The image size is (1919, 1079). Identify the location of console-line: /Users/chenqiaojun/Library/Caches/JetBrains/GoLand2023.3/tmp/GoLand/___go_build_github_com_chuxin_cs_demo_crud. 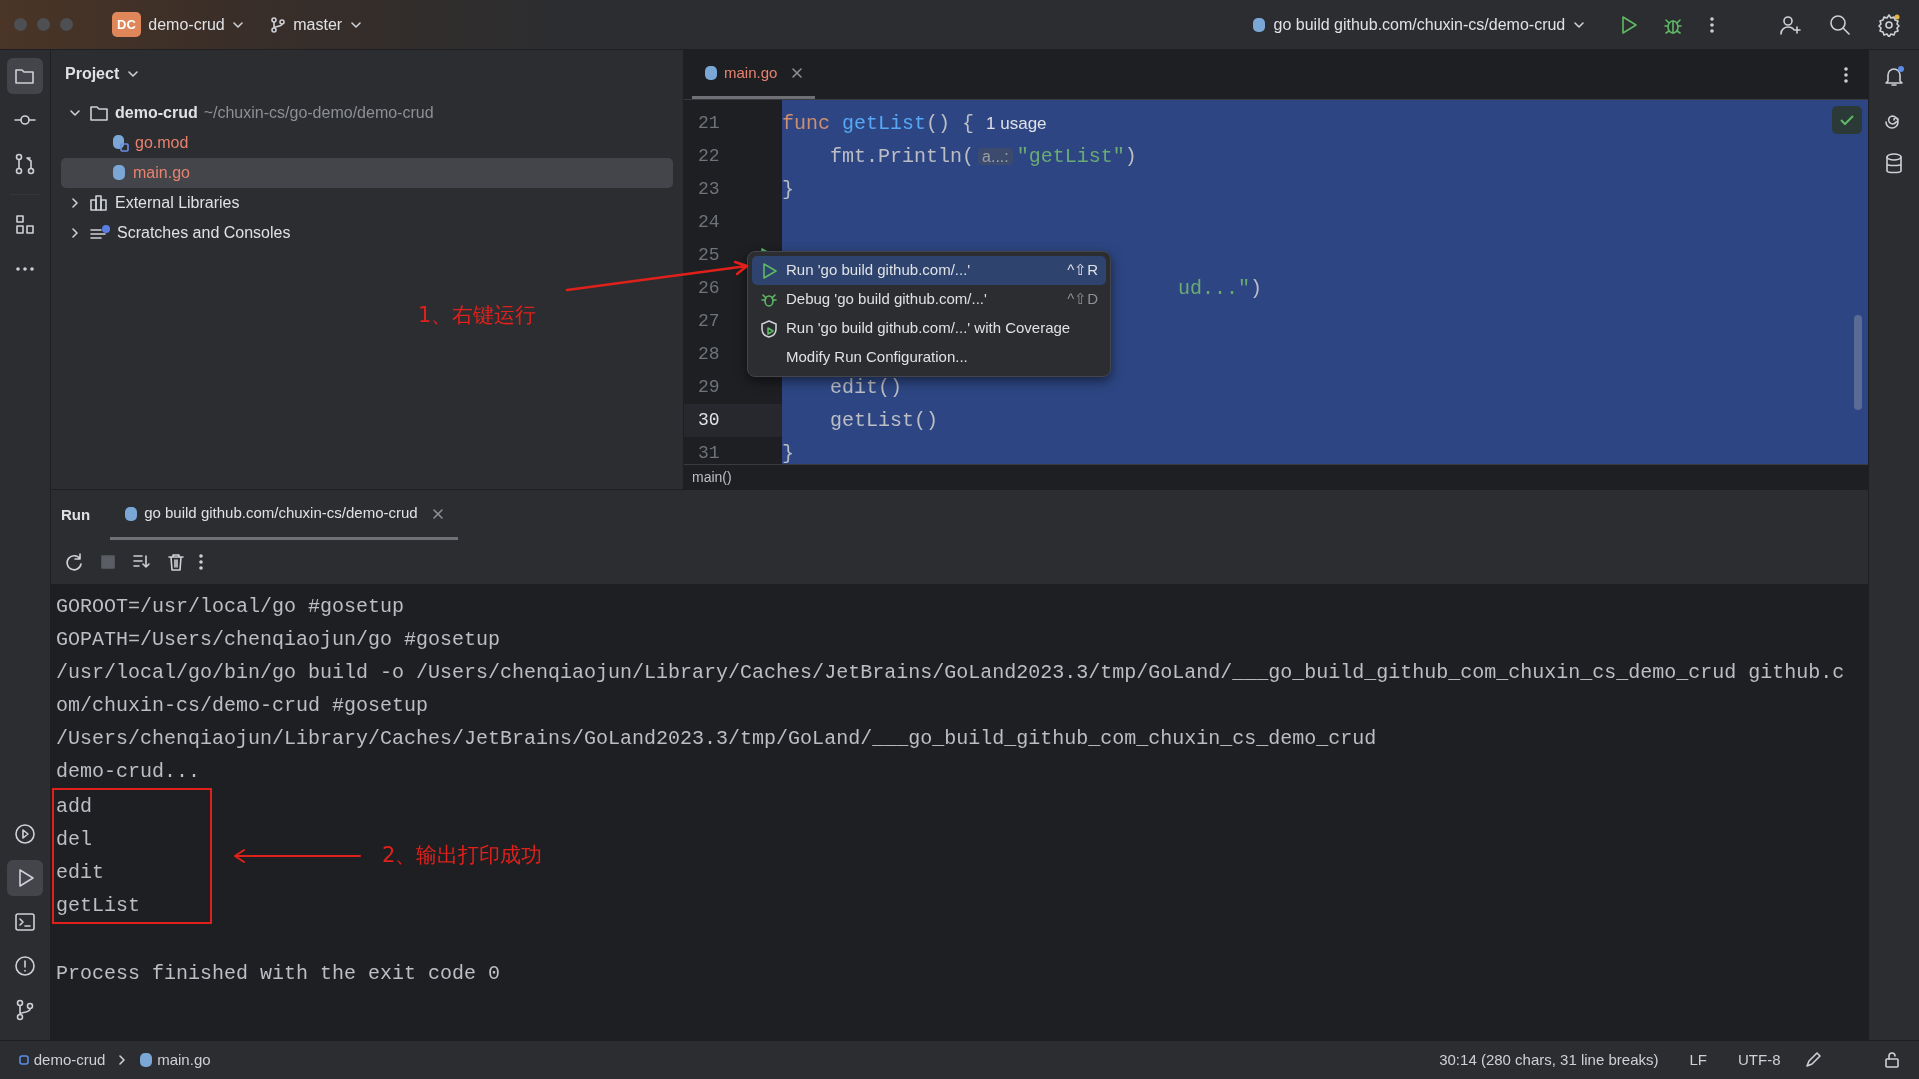
(717, 739).